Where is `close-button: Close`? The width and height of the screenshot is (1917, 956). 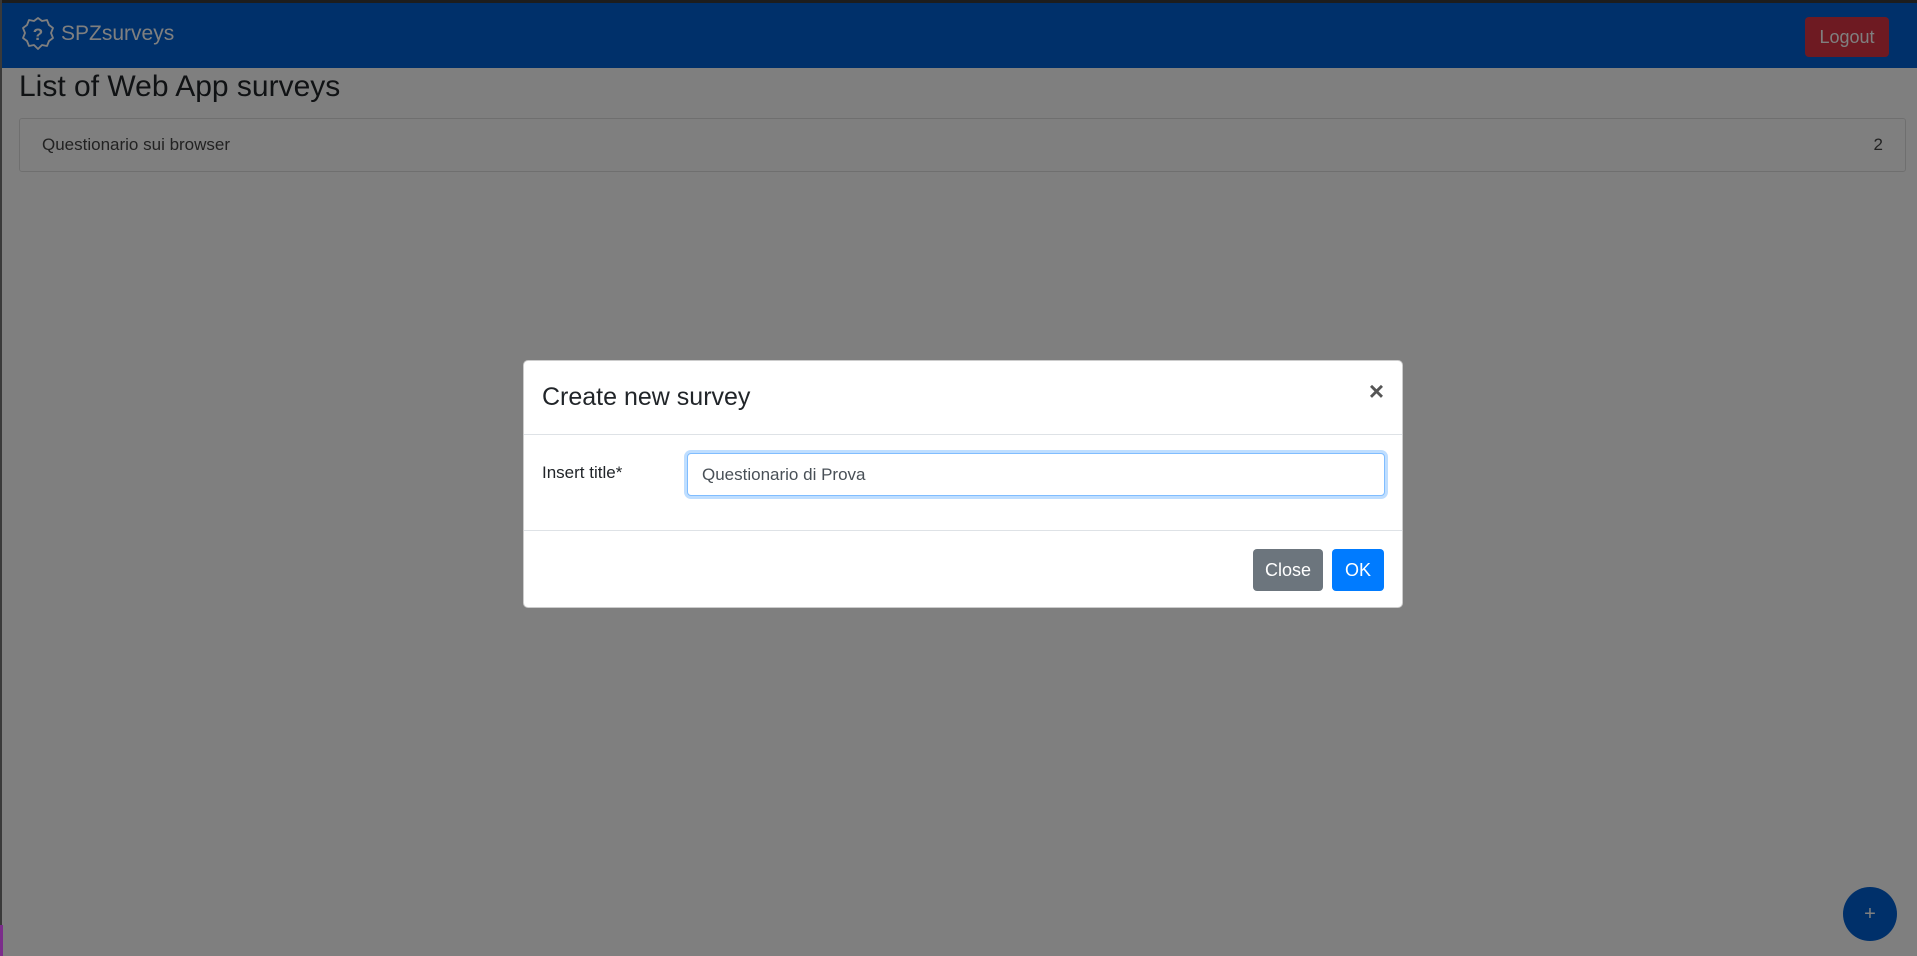
close-button: Close is located at coordinates (1288, 570).